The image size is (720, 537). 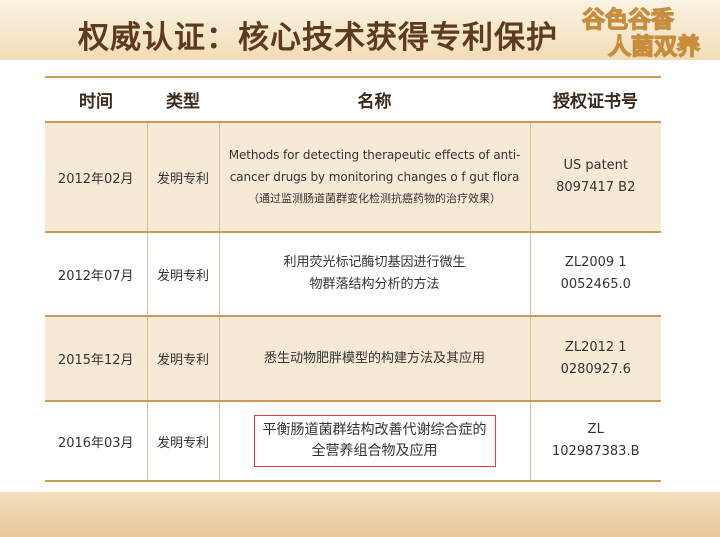 What do you see at coordinates (374, 284) in the screenshot?
I see `name-line: 物群落结构分析的方法` at bounding box center [374, 284].